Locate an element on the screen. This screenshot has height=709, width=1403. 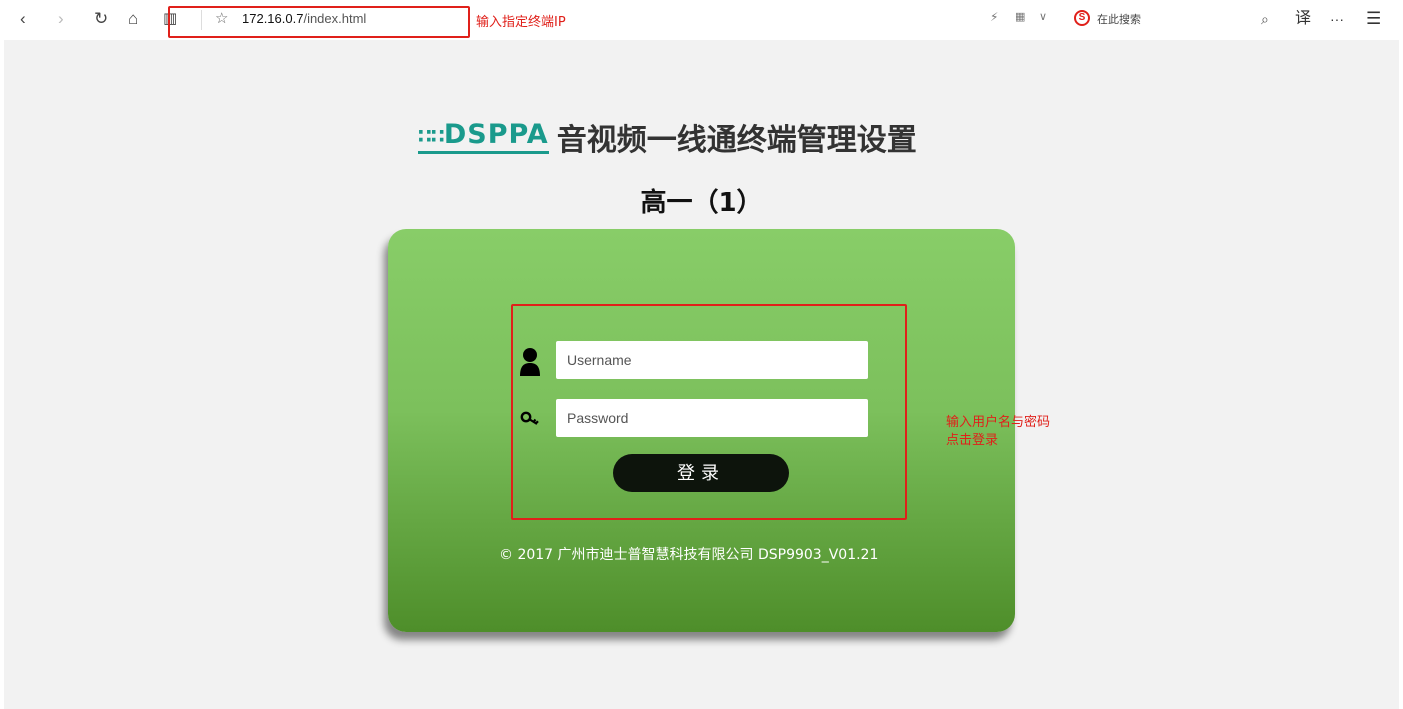
search-input: 在此搜索 is located at coordinates (1119, 19).